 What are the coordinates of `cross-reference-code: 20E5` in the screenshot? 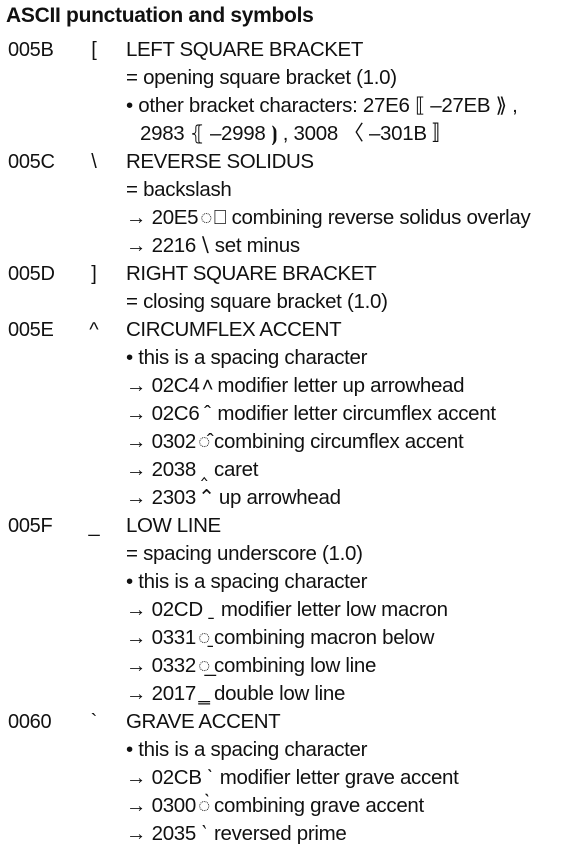 It's located at (175, 217).